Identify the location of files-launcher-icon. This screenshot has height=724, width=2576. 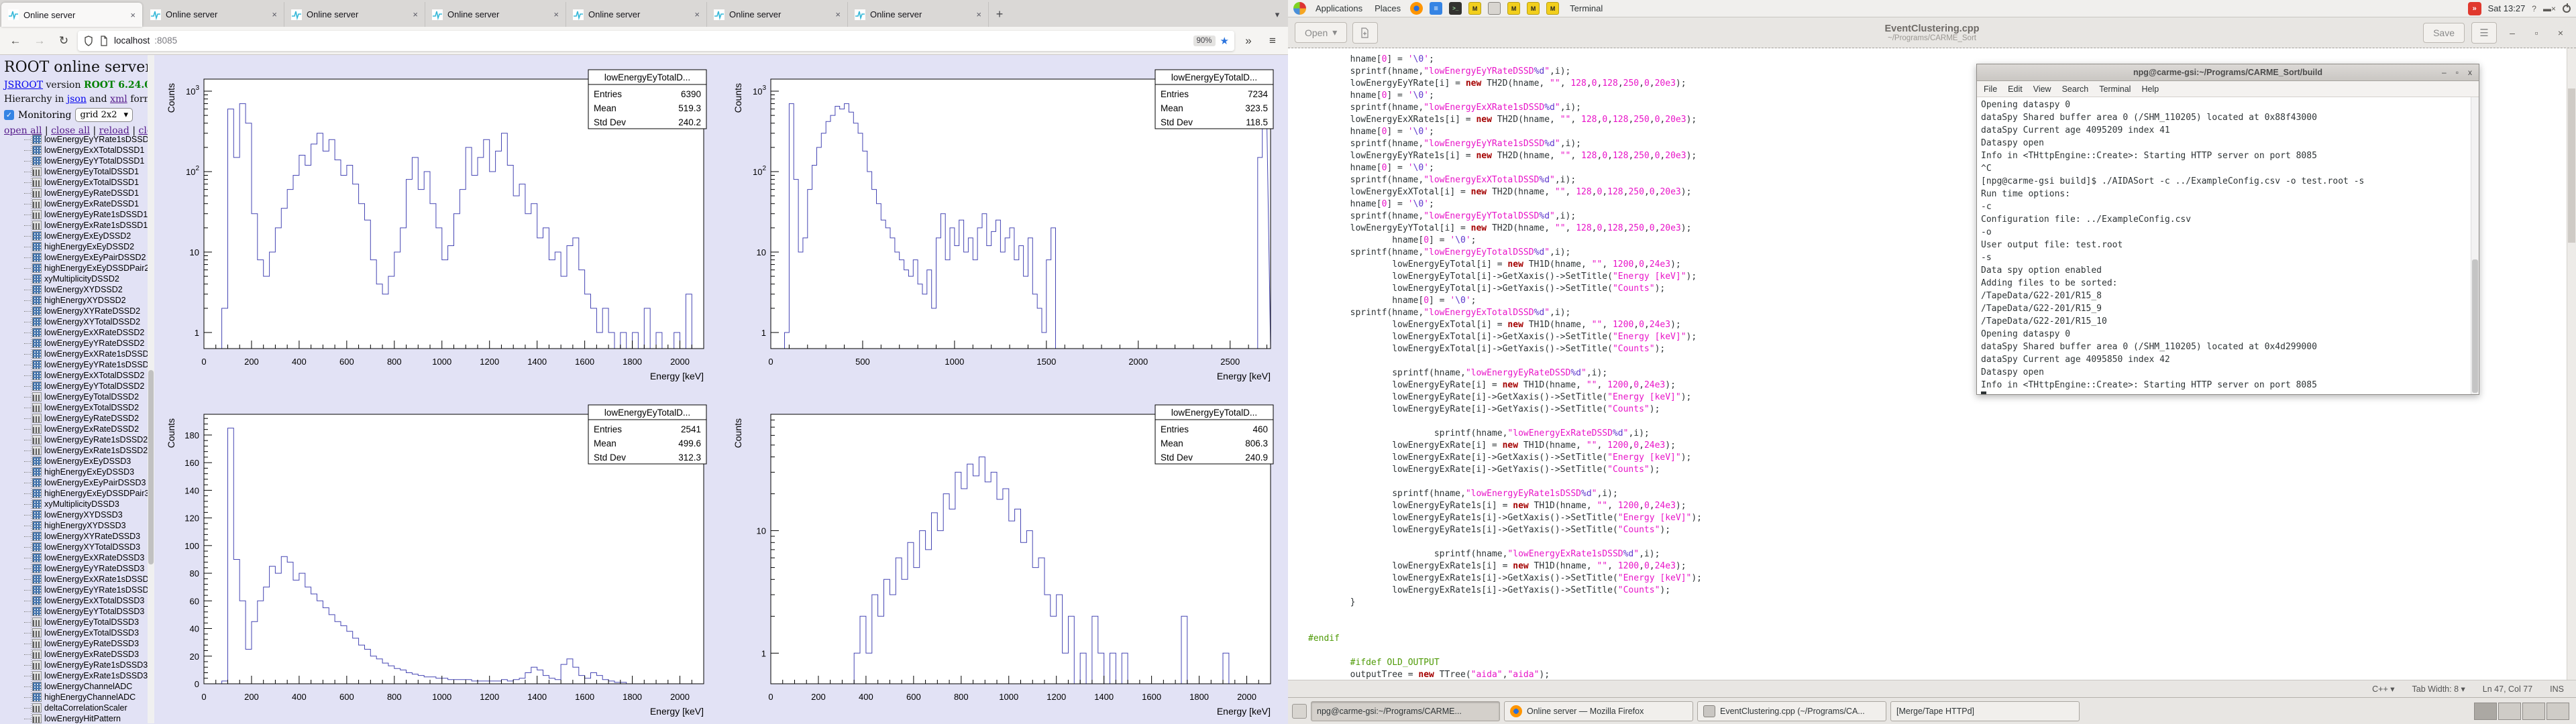
(1436, 8).